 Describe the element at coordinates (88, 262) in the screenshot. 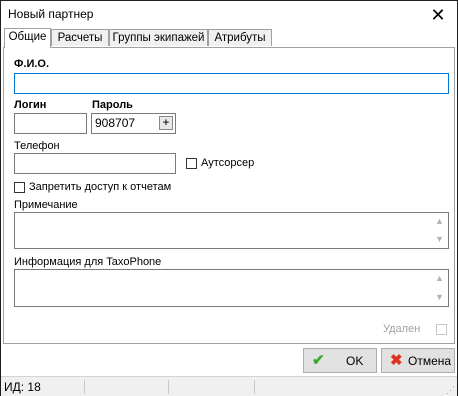

I see `taxophone-label: Информация для TaxoPhone` at that location.